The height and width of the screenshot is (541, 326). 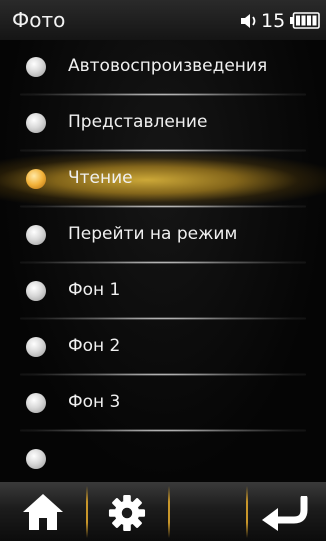 I want to click on menu-item-background-3: Фон 3, so click(x=163, y=404).